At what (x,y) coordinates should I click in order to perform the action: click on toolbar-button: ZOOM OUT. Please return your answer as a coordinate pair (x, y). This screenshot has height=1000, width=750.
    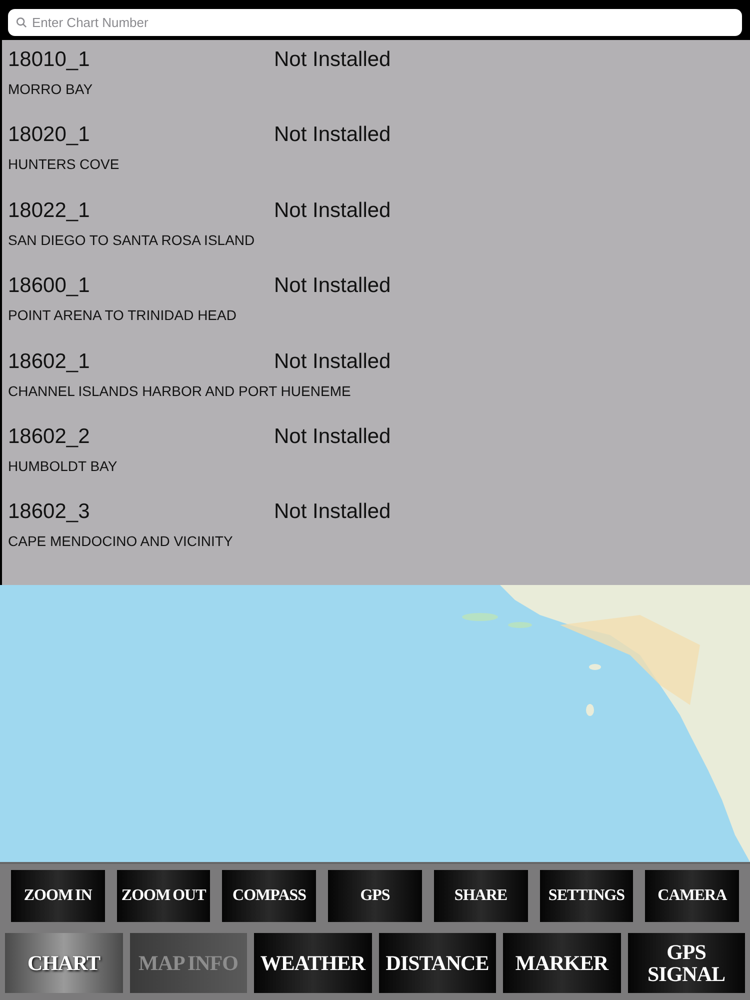
    Looking at the image, I should click on (163, 896).